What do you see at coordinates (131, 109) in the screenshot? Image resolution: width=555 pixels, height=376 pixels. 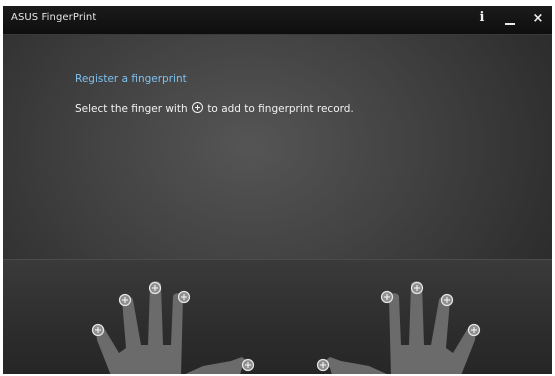 I see `instruction-text-start: Select the finger with` at bounding box center [131, 109].